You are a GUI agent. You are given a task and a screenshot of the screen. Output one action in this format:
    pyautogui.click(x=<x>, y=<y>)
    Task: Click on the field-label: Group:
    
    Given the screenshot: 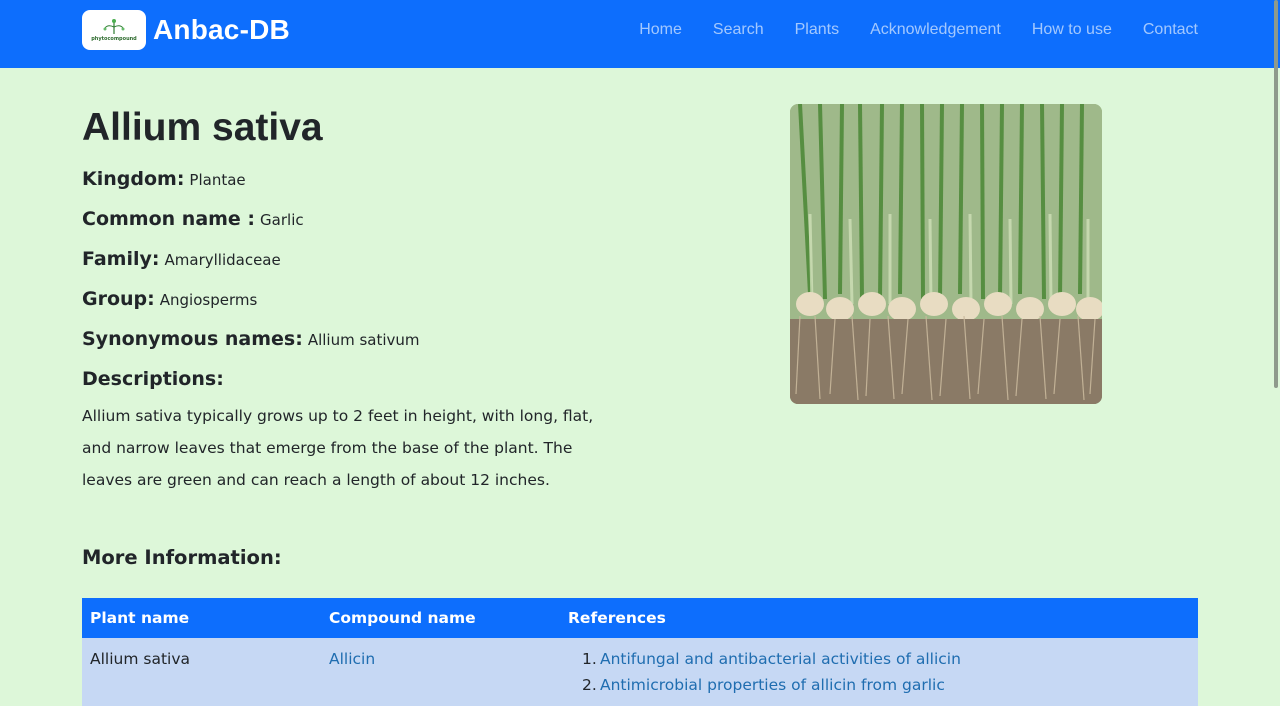 What is the action you would take?
    pyautogui.click(x=118, y=299)
    